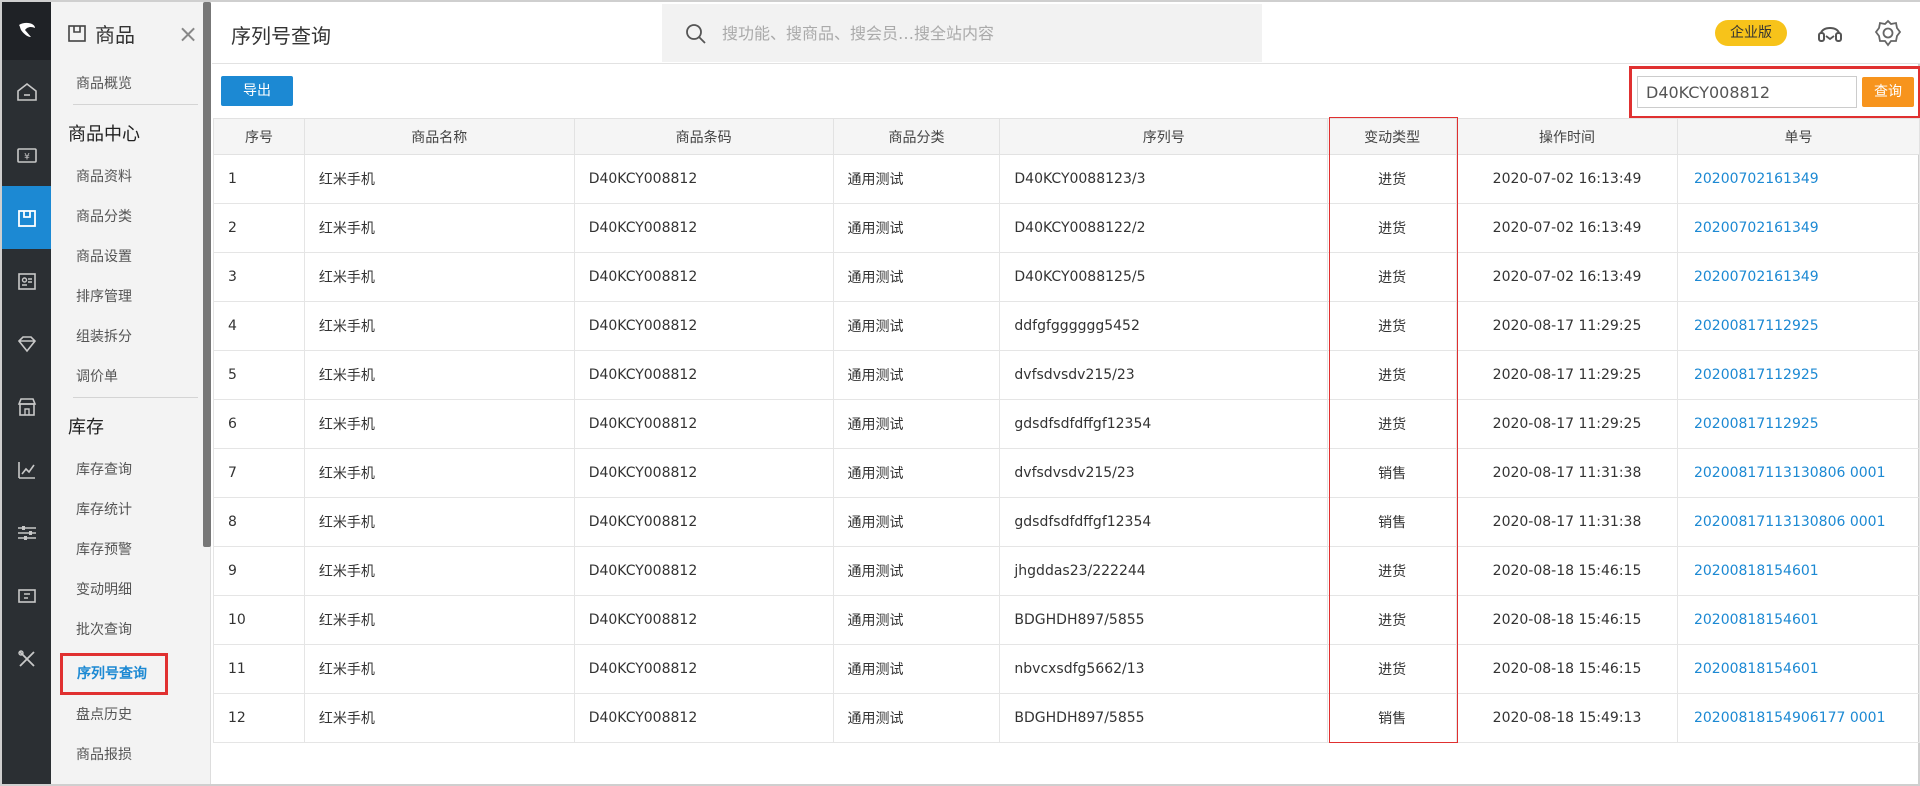 This screenshot has width=1920, height=786. What do you see at coordinates (259, 473) in the screenshot?
I see `row-index-cell: 7` at bounding box center [259, 473].